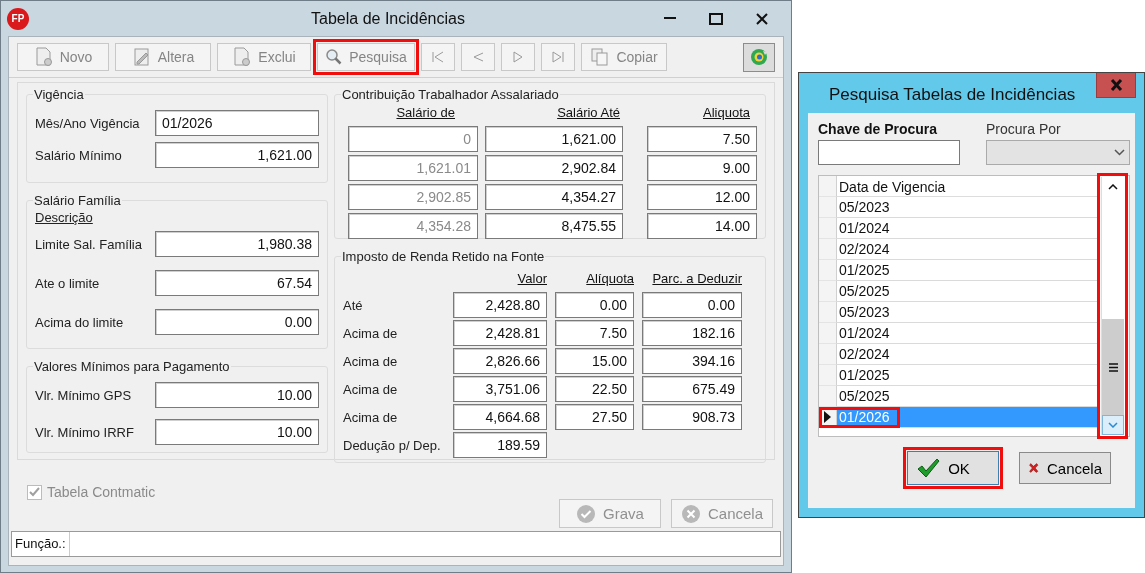 The image size is (1145, 573). What do you see at coordinates (588, 112) in the screenshot?
I see `column-header: Salário Até` at bounding box center [588, 112].